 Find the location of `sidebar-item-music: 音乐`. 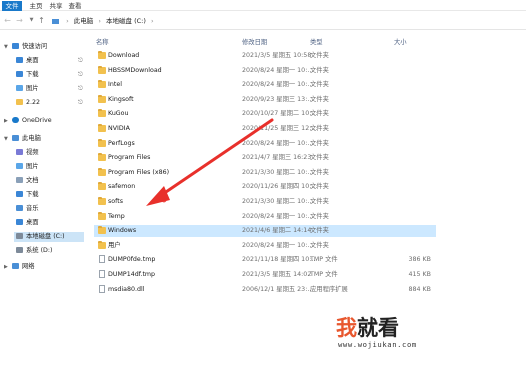

sidebar-item-music: 音乐 is located at coordinates (27, 209).